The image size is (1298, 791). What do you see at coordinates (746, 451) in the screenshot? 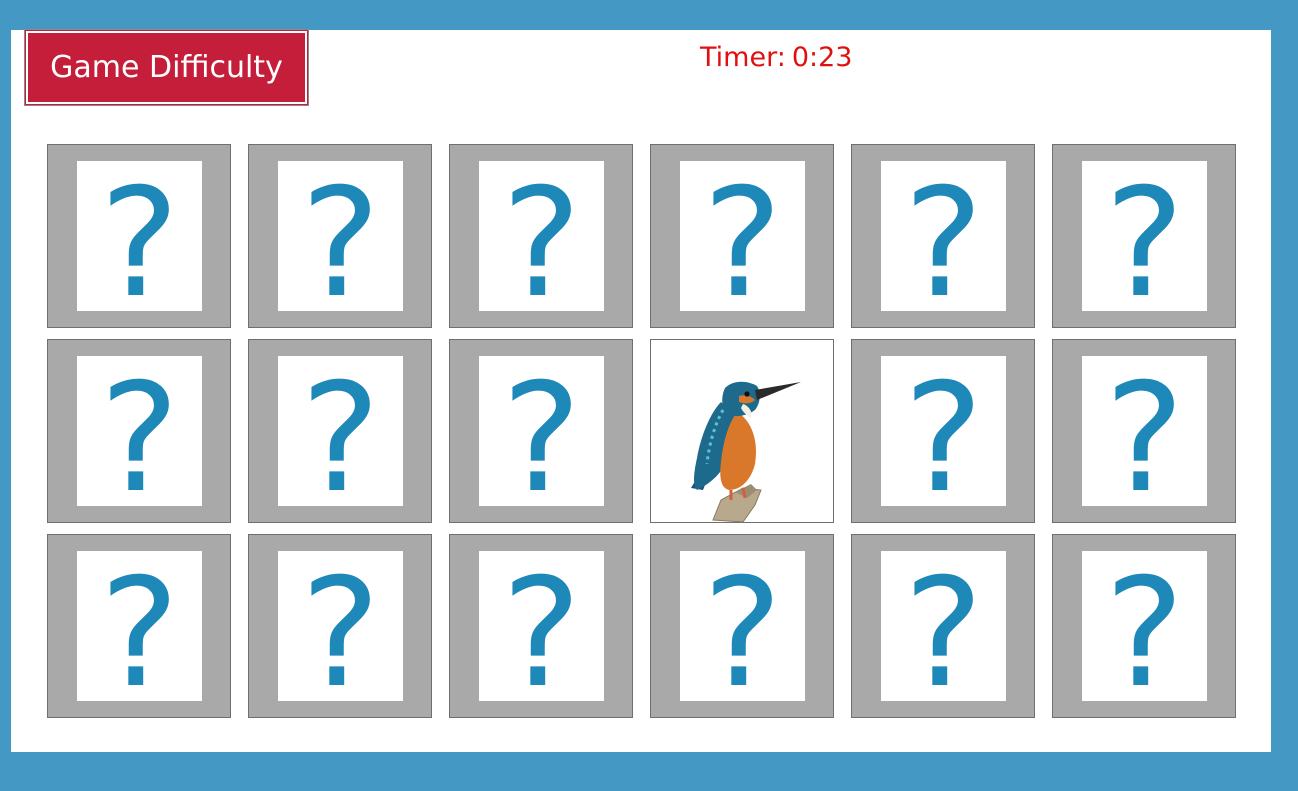
I see `kingfisher-image` at bounding box center [746, 451].